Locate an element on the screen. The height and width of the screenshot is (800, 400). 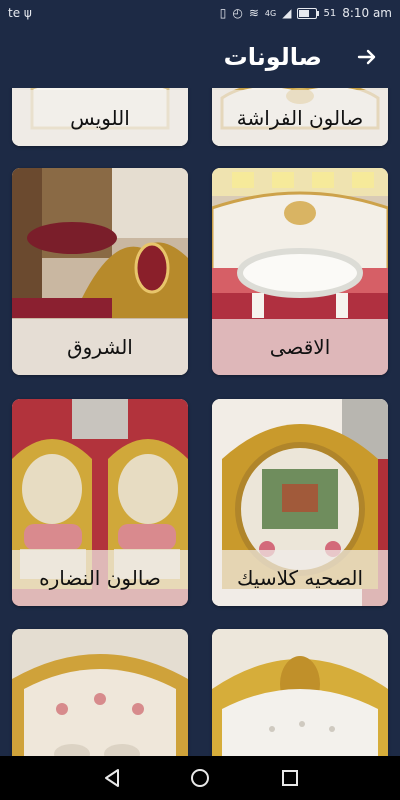
salon-card-label: الصحيه كلاسيك is located at coordinates (300, 578).